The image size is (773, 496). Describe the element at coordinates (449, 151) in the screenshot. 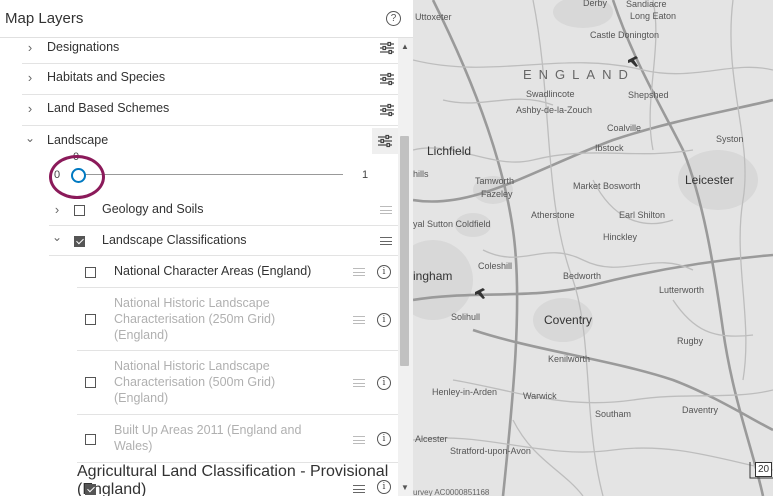

I see `map-label: Lichfield` at that location.